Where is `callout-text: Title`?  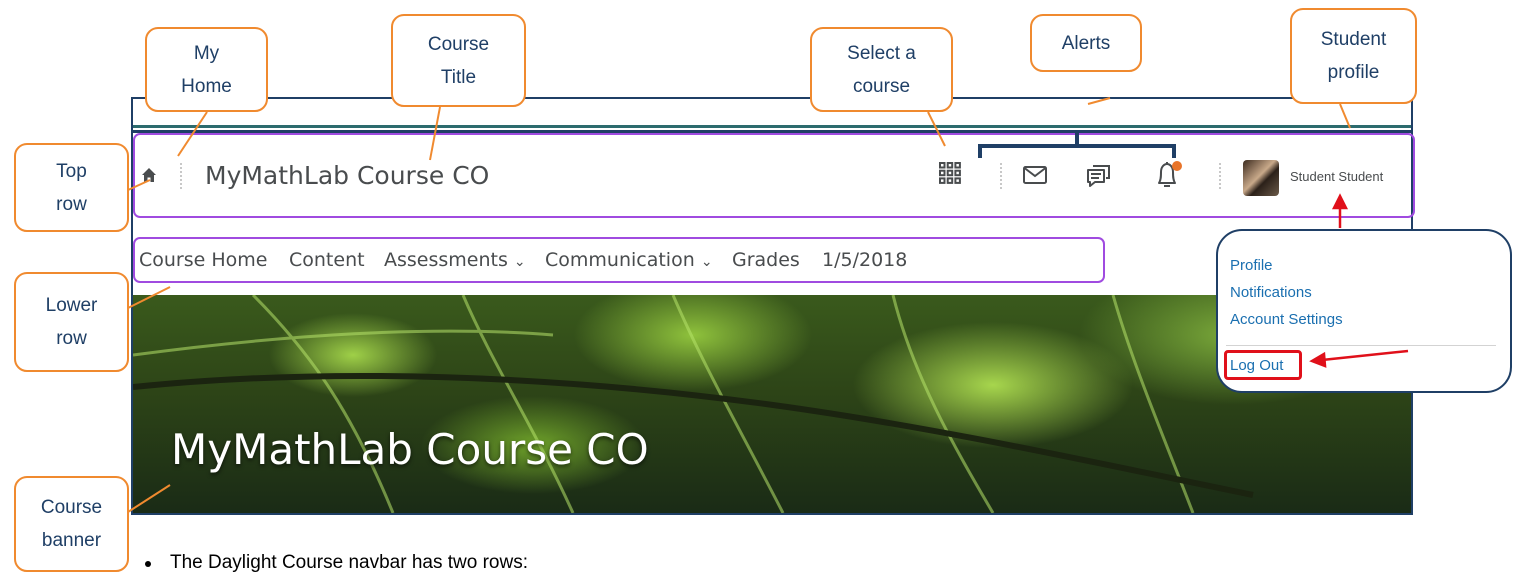
callout-text: Title is located at coordinates (458, 77).